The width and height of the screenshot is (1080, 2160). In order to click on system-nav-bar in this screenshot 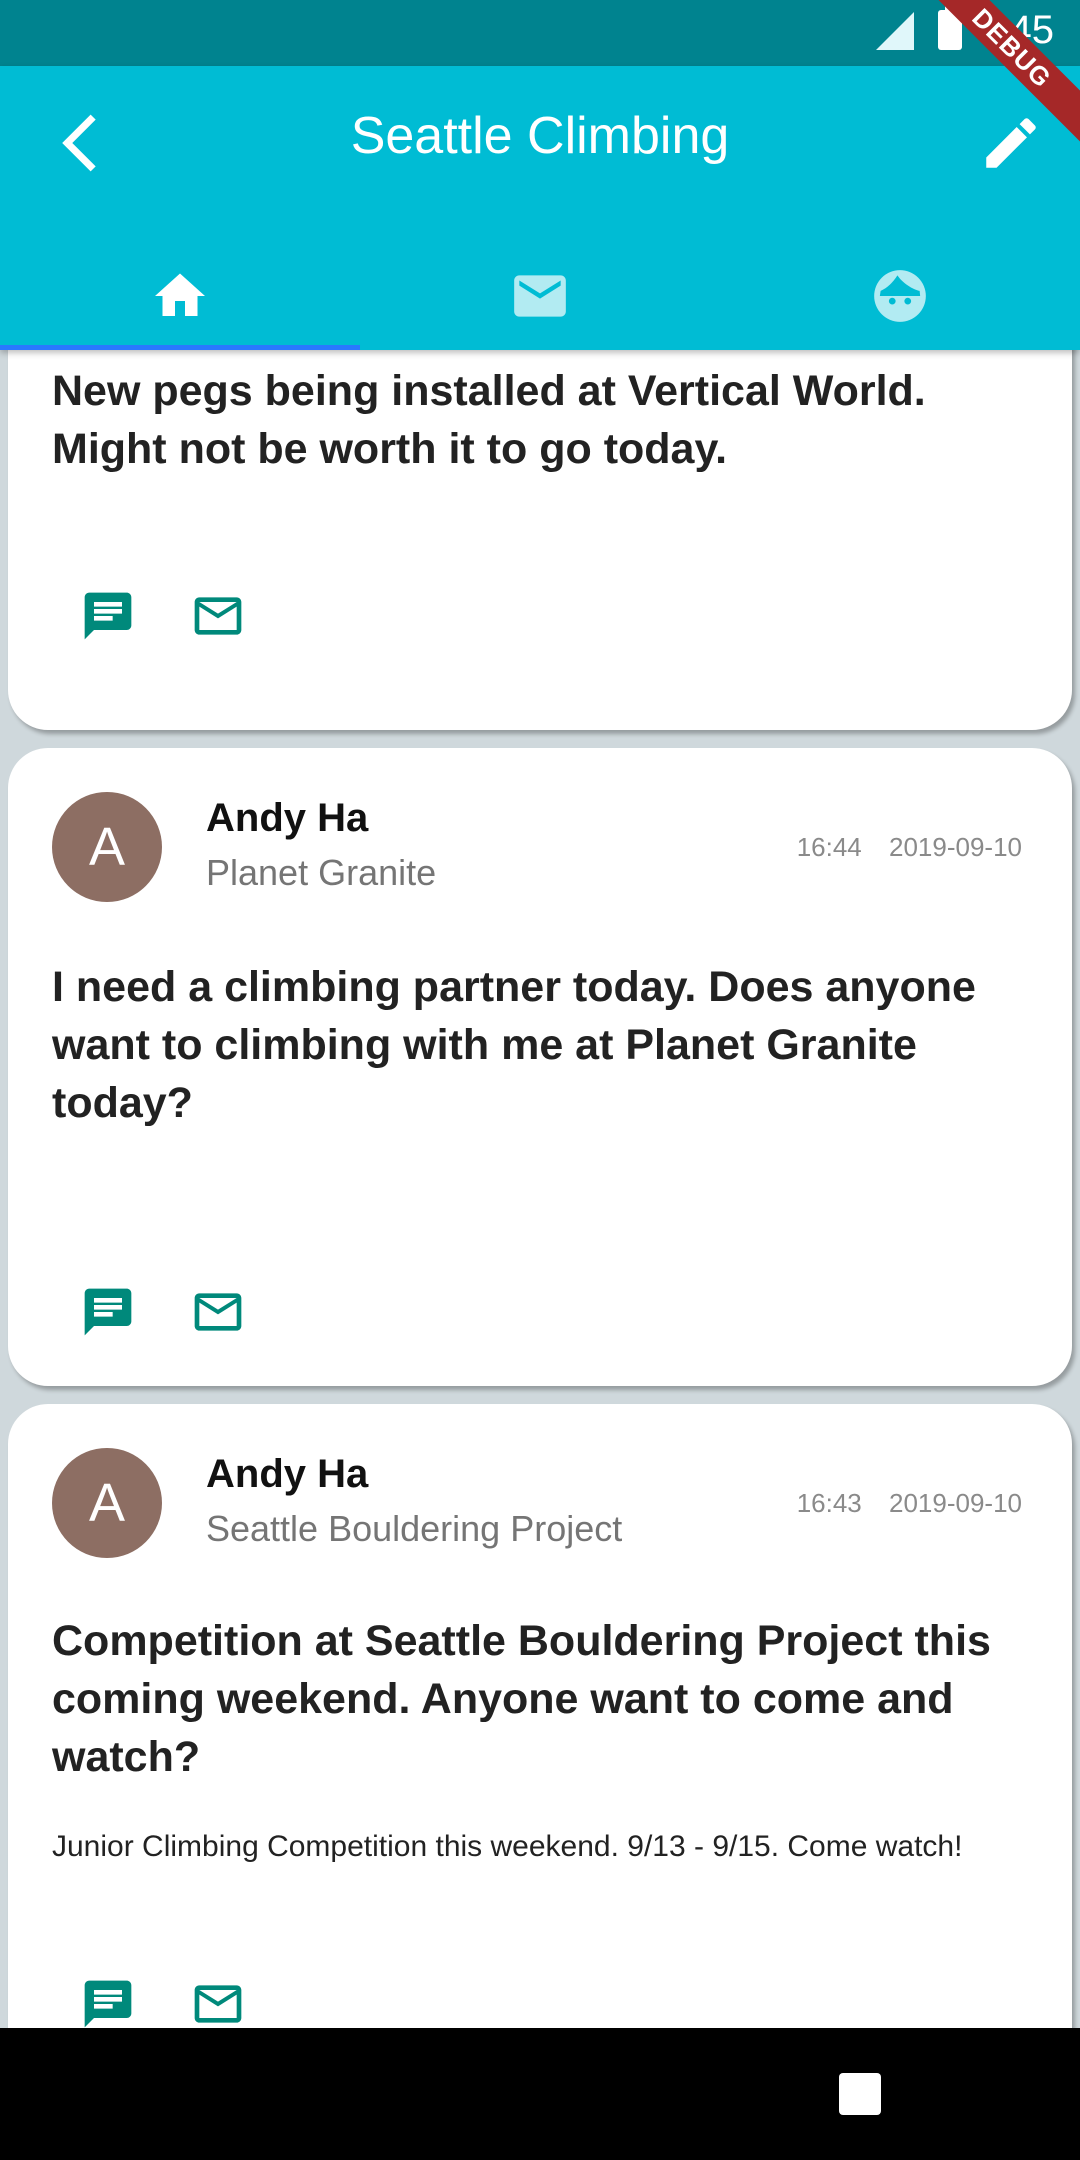, I will do `click(540, 2094)`.